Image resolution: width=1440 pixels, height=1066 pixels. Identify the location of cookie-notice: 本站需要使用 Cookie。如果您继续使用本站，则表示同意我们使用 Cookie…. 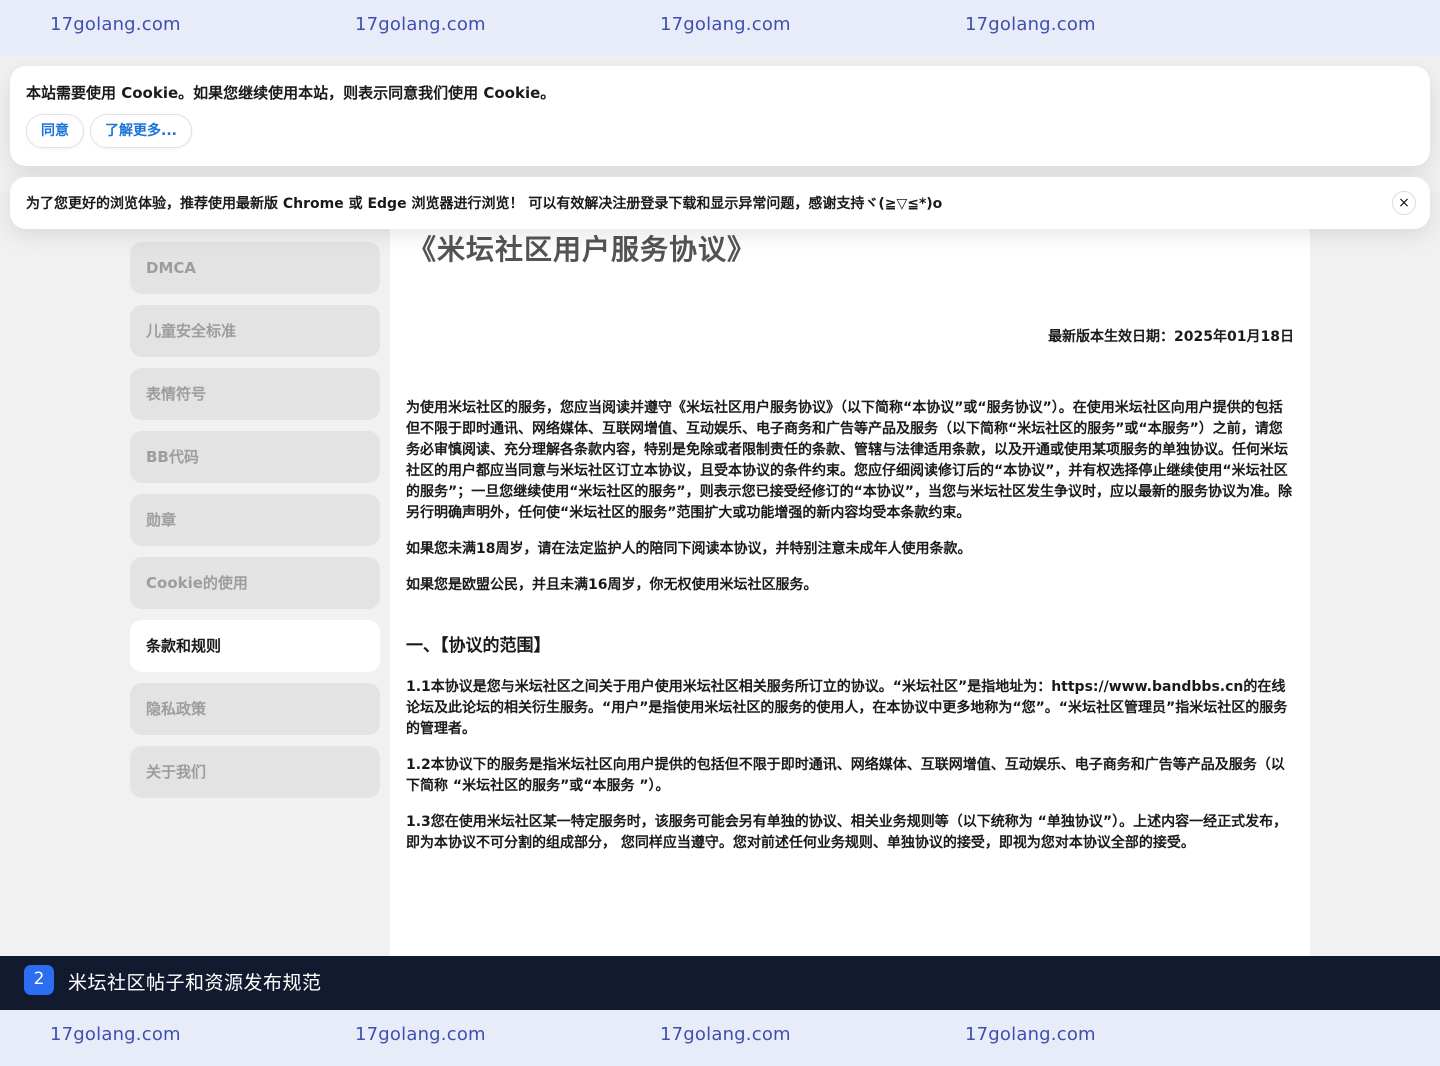
(720, 116).